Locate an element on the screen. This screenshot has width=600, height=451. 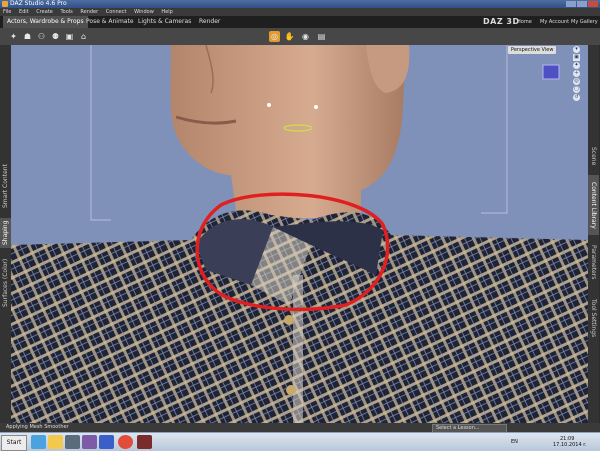
app-chrome-icon is located at coordinates (125, 442).